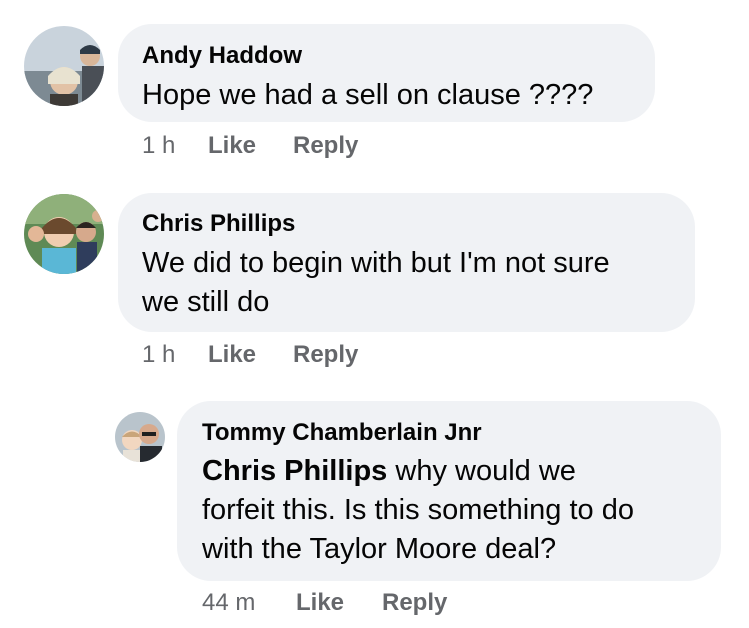  Describe the element at coordinates (418, 510) in the screenshot. I see `comment-text: forfeit this. Is this something to do` at that location.